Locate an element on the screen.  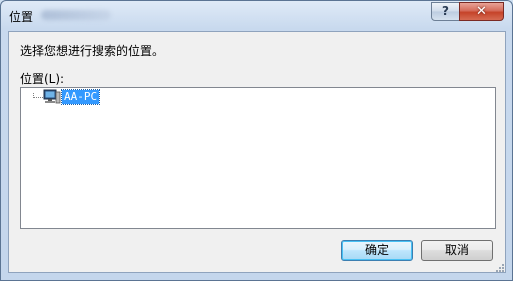
instruction-text: 选择您想进行搜索的位置。 is located at coordinates (92, 51).